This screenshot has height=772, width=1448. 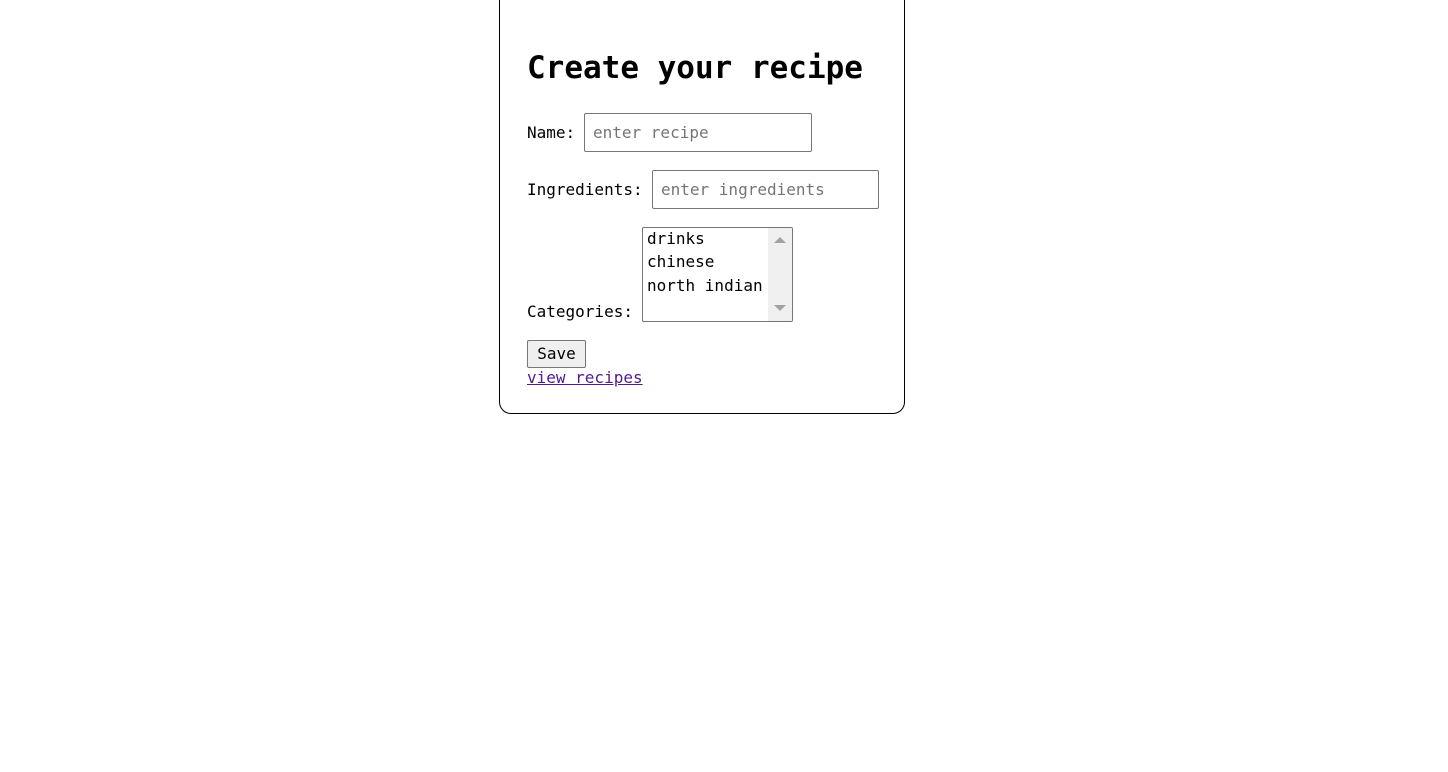 What do you see at coordinates (780, 308) in the screenshot?
I see `scroll-down-arrow-icon` at bounding box center [780, 308].